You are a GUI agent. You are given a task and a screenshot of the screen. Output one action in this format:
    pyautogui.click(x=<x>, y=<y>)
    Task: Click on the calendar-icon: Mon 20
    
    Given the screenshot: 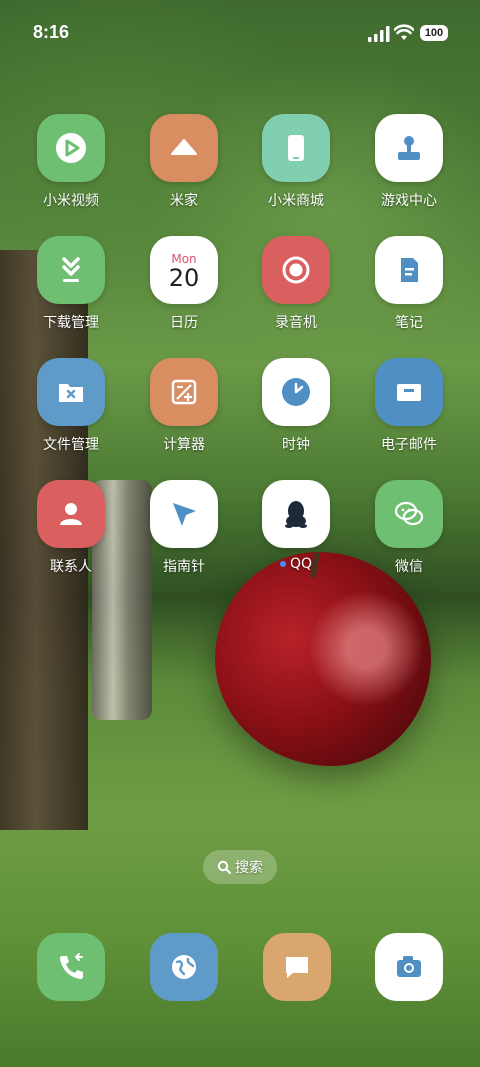 What is the action you would take?
    pyautogui.click(x=184, y=270)
    